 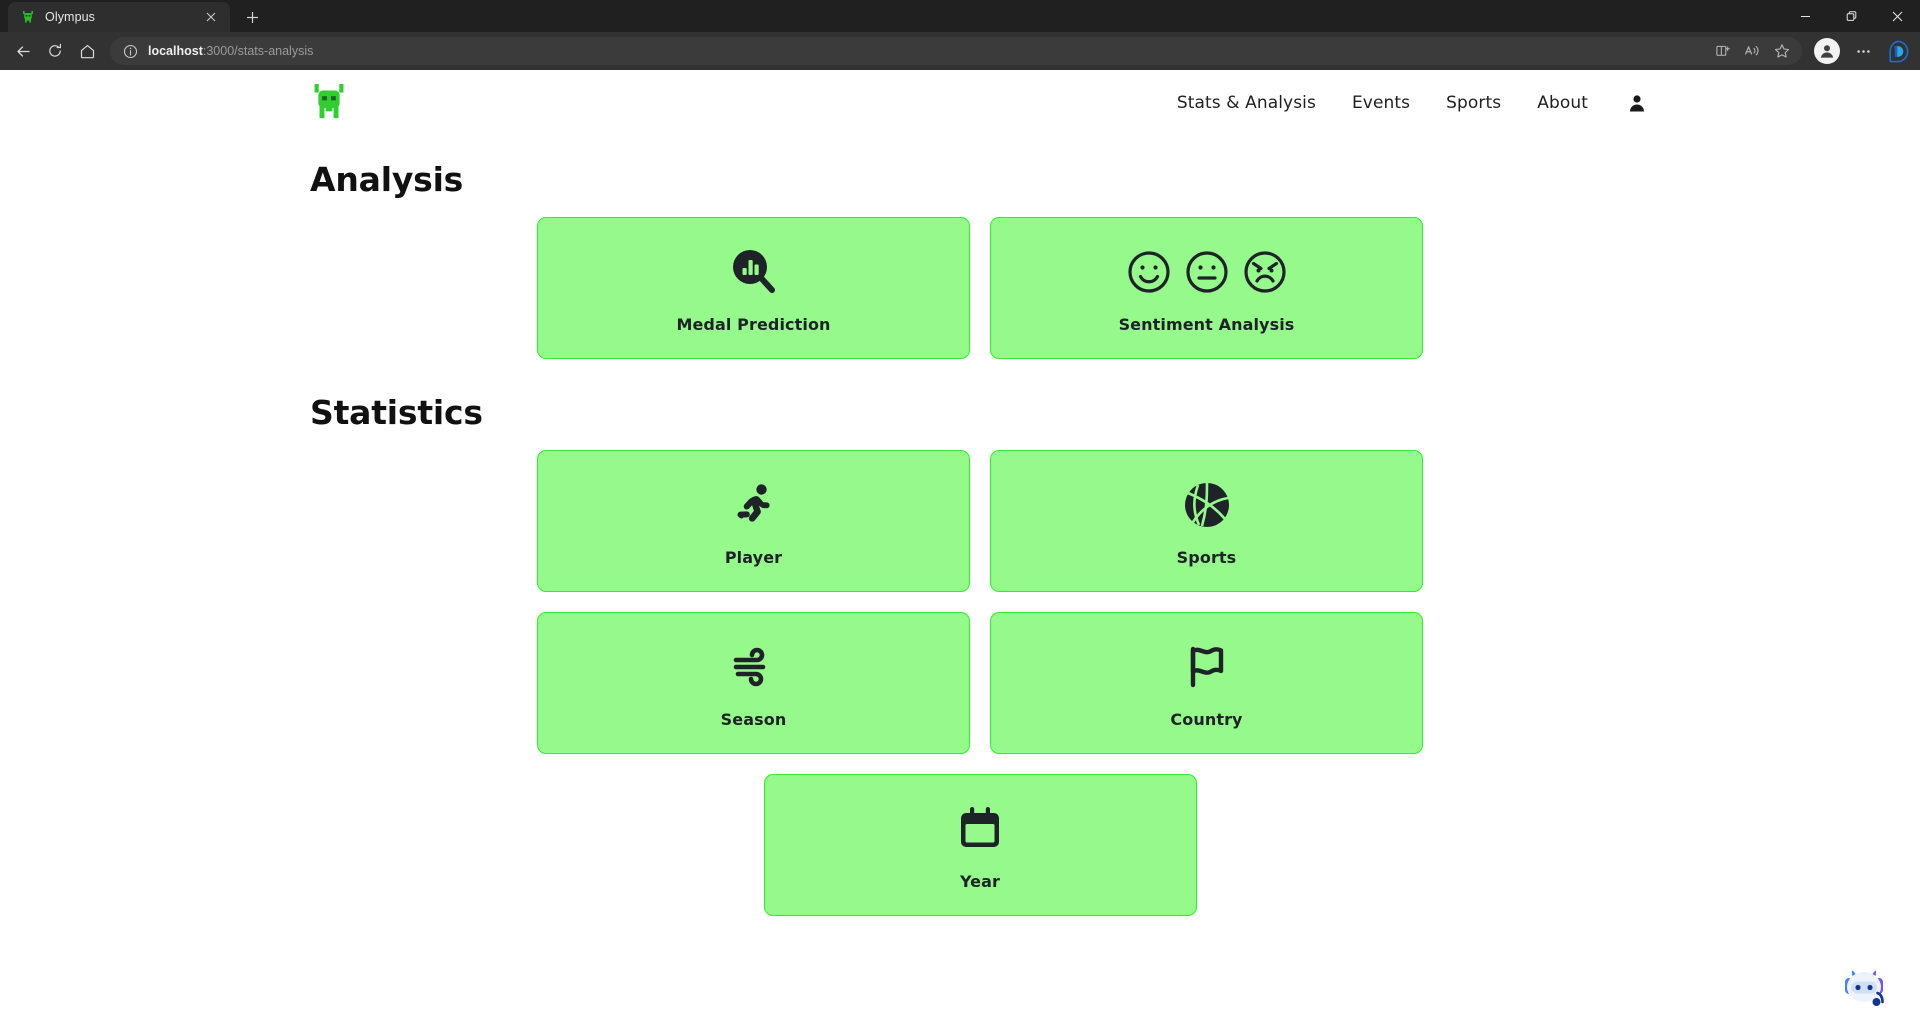 I want to click on statistics-card-row-3: Year, so click(x=980, y=845).